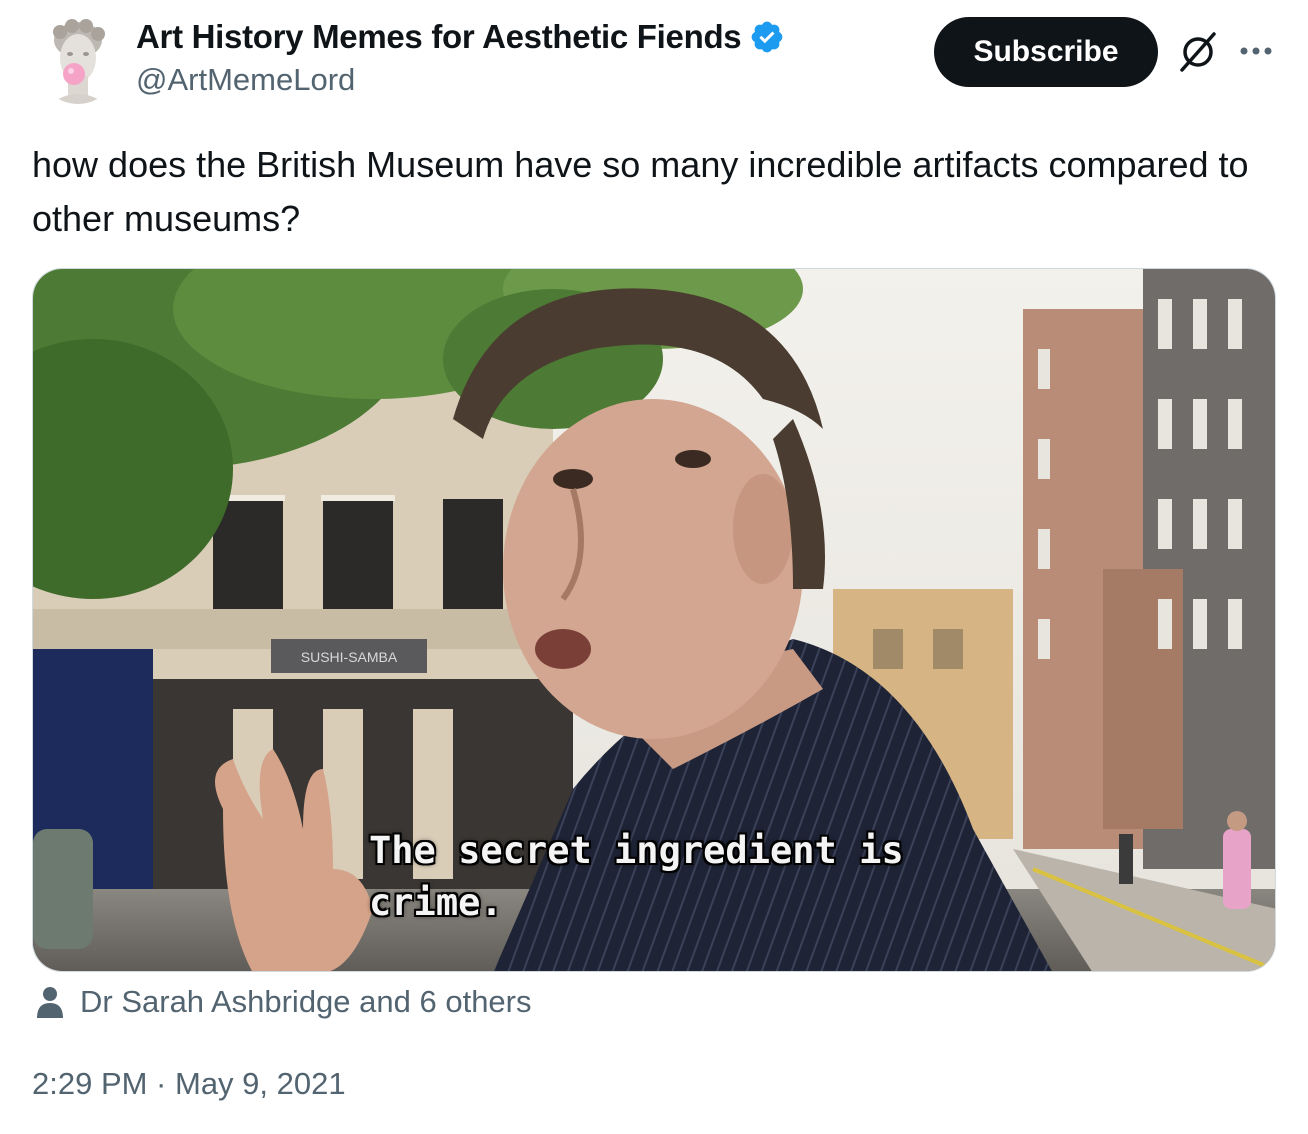 This screenshot has width=1308, height=1134. Describe the element at coordinates (636, 850) in the screenshot. I see `subtitle-line-1: The secret ingredient is` at that location.